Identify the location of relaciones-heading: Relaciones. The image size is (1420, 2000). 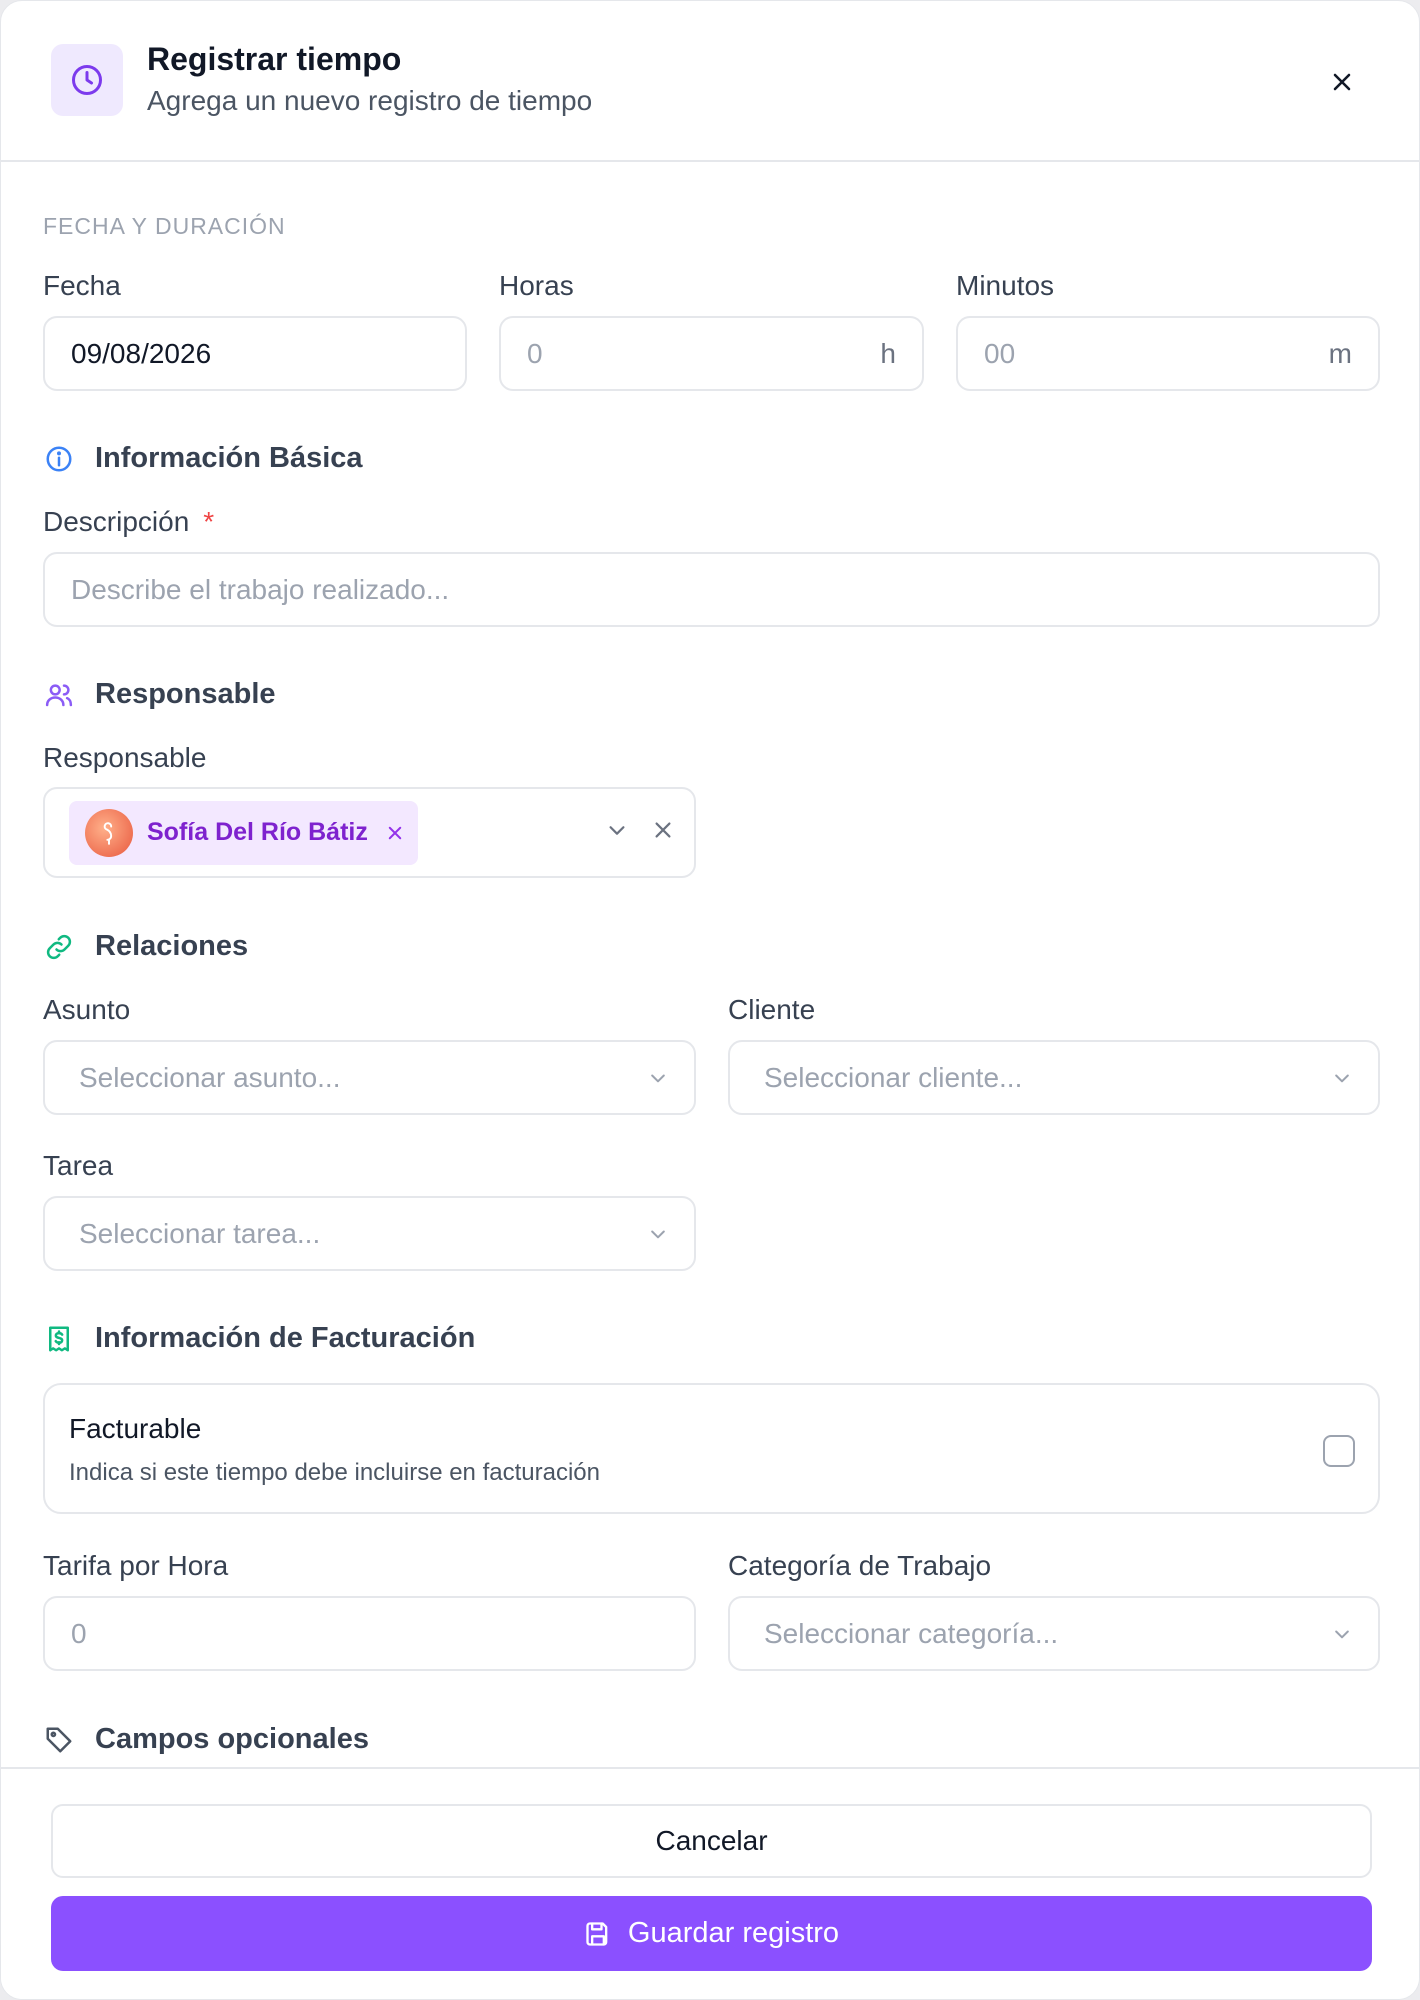
(145, 946).